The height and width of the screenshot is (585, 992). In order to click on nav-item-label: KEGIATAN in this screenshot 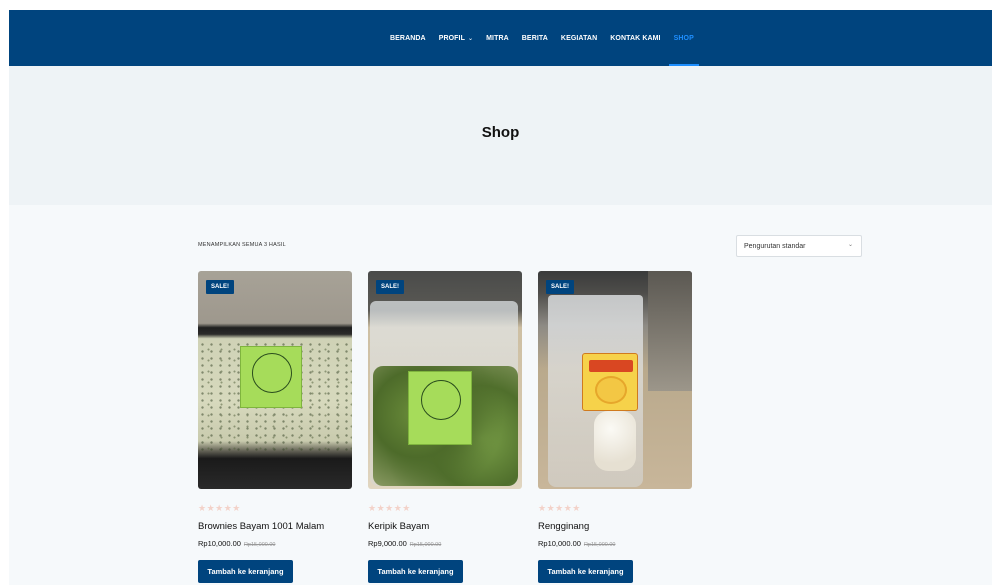, I will do `click(579, 38)`.